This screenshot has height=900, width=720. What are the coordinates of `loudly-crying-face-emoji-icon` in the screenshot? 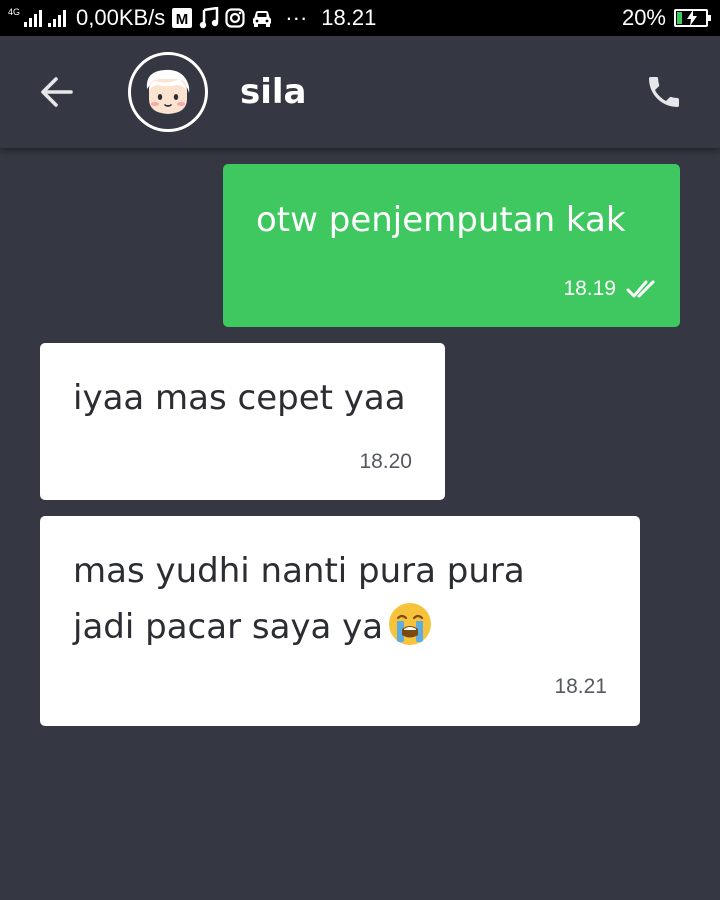 It's located at (410, 624).